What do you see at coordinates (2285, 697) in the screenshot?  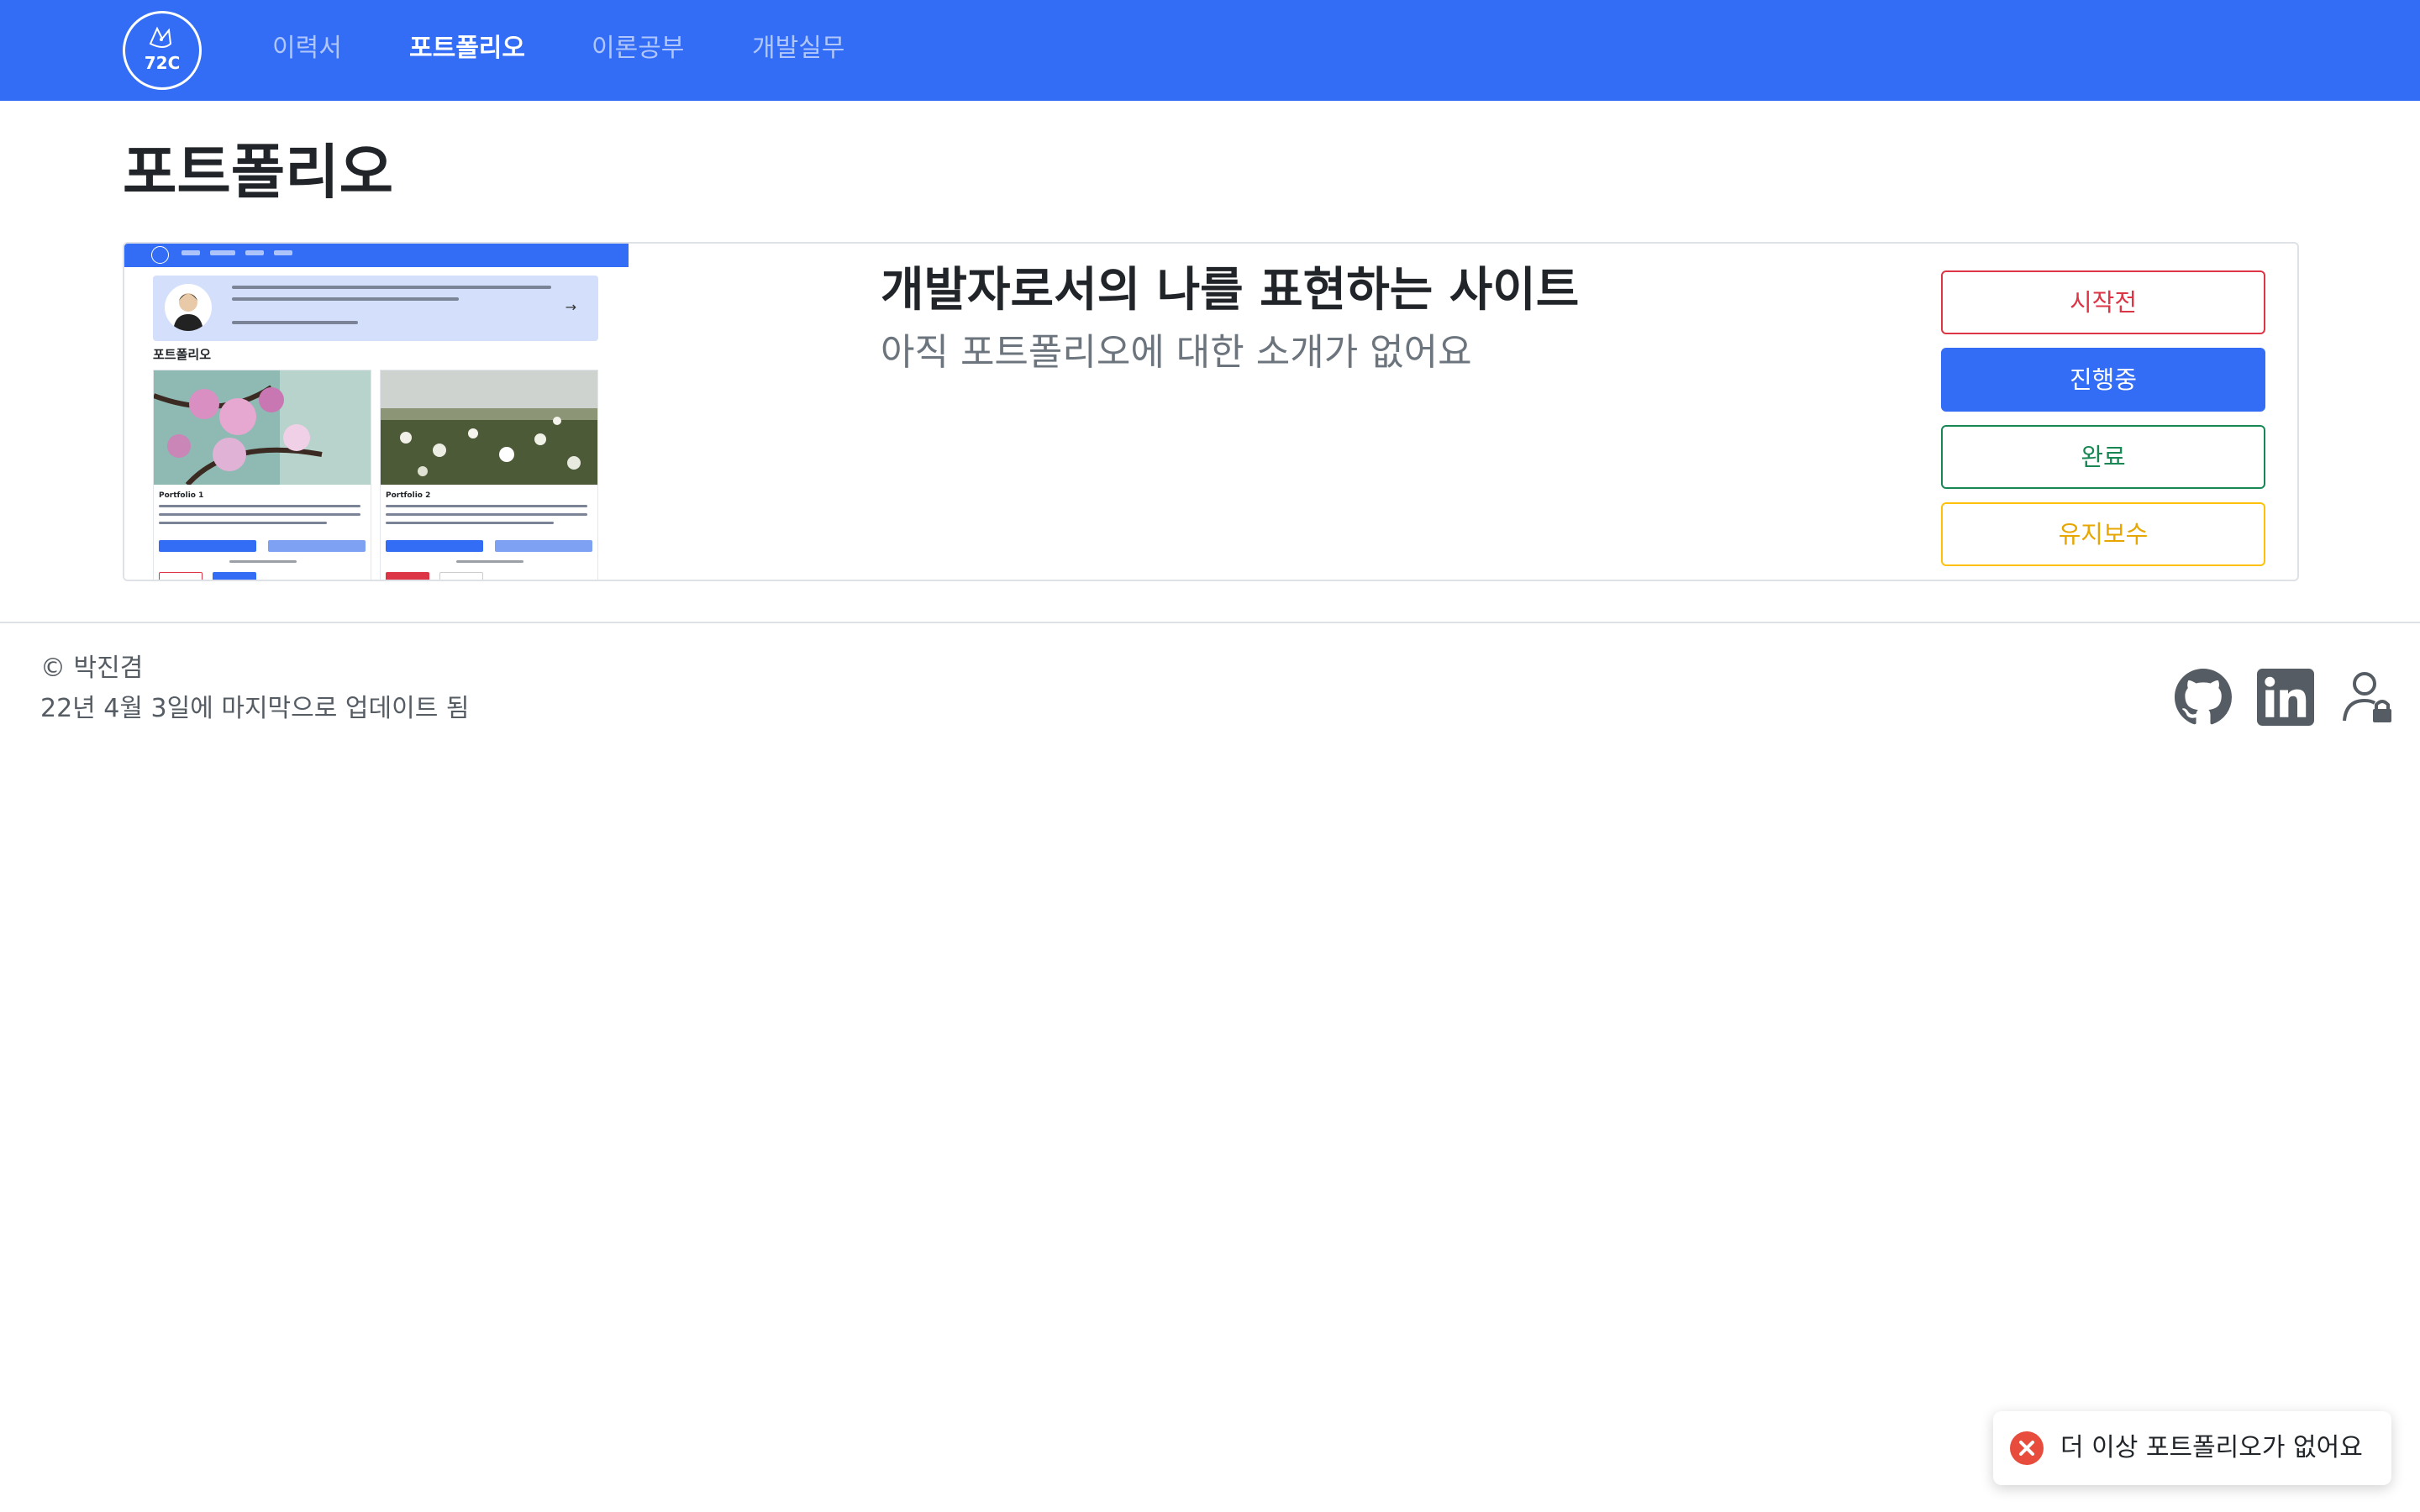 I see `linkedin-icon` at bounding box center [2285, 697].